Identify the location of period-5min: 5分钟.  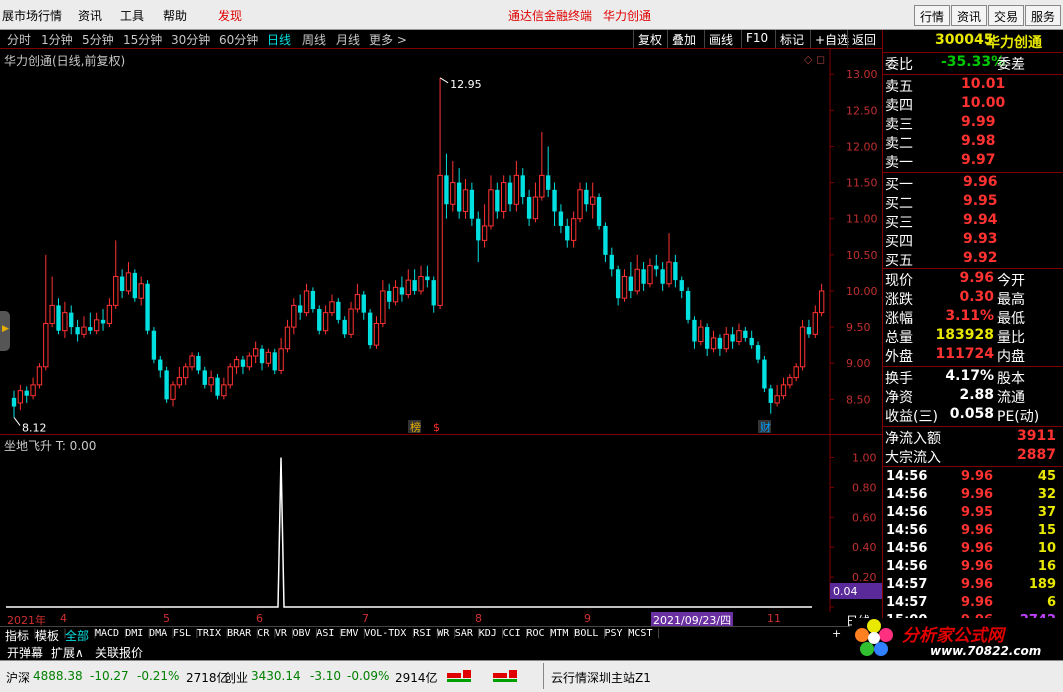
(98, 39).